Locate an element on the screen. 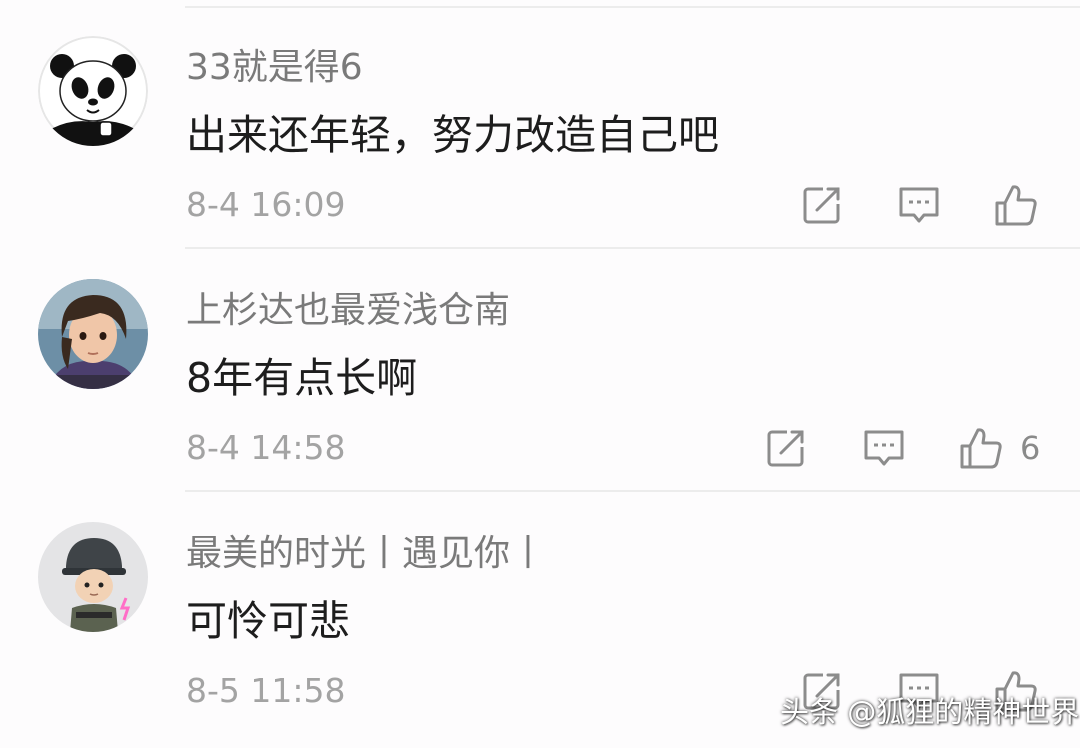 The width and height of the screenshot is (1080, 748). comment-text: 可怜可悲 is located at coordinates (268, 621).